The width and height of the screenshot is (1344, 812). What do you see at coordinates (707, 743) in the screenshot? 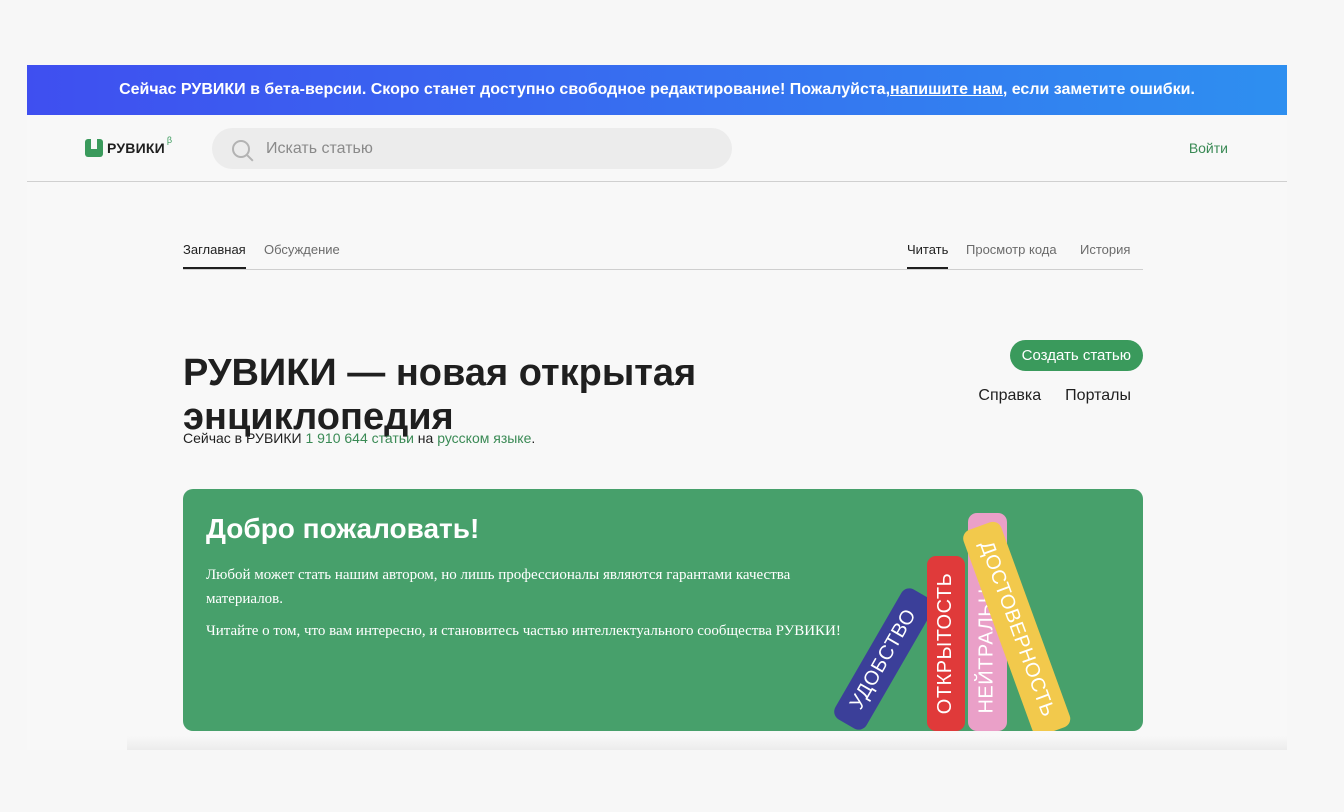
I see `bottom-fade` at bounding box center [707, 743].